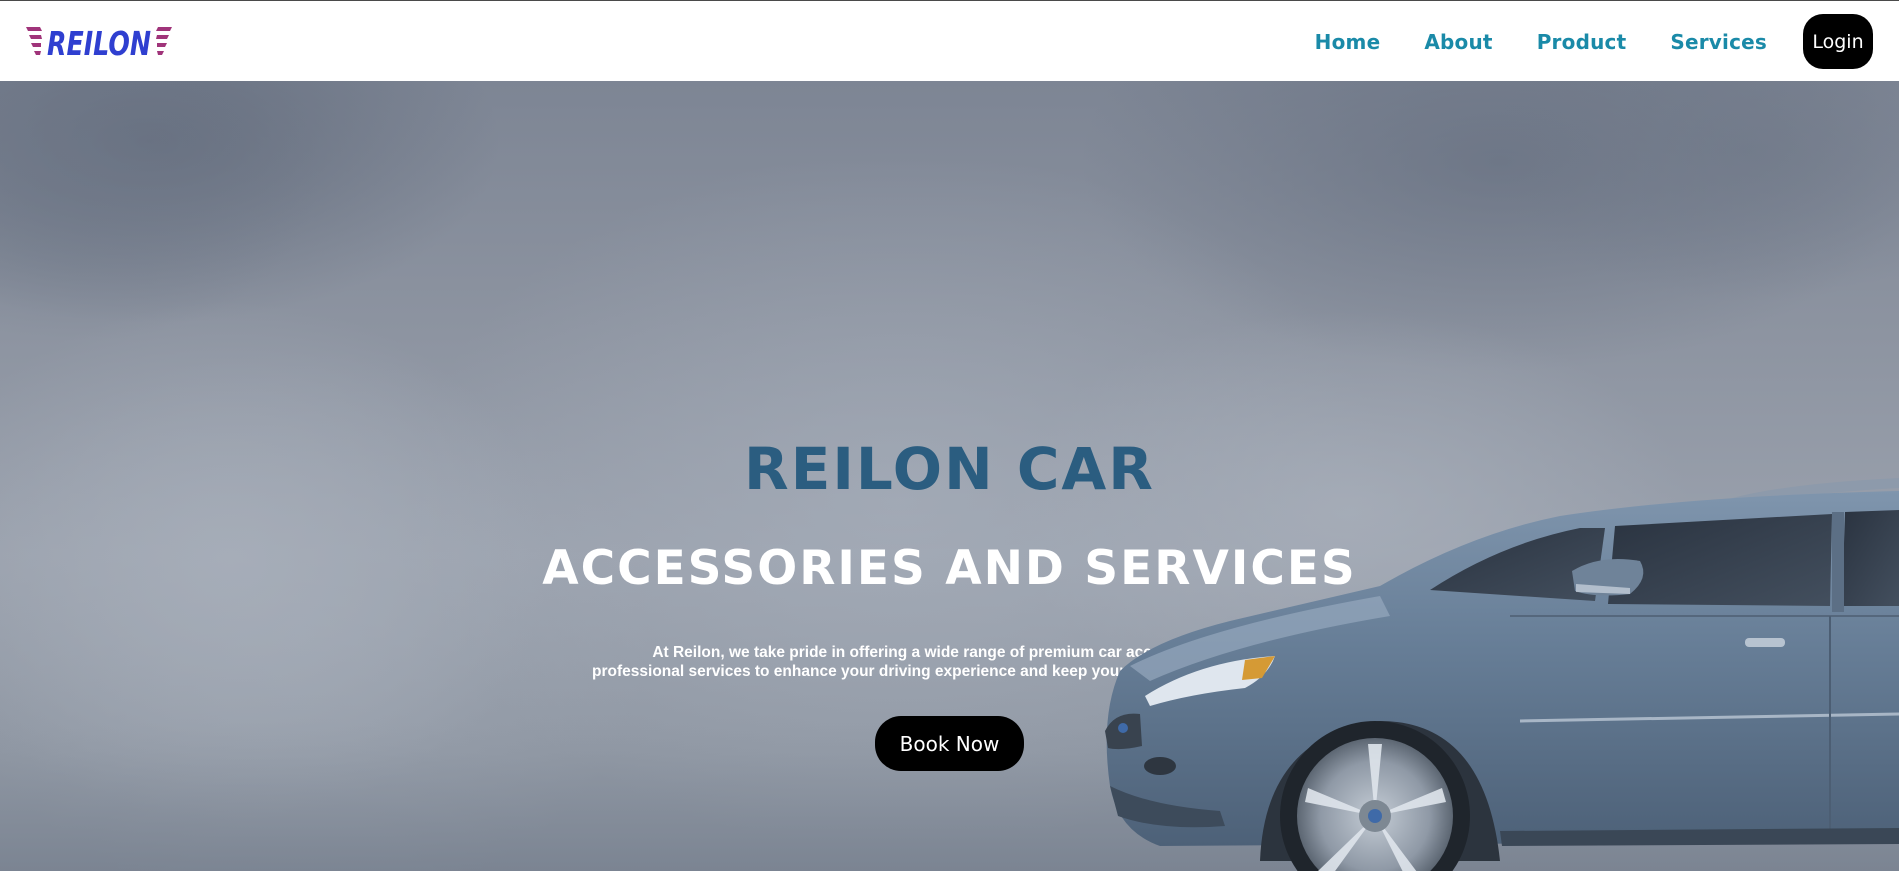 The image size is (1899, 871). What do you see at coordinates (34, 41) in the screenshot?
I see `left-wings-icon` at bounding box center [34, 41].